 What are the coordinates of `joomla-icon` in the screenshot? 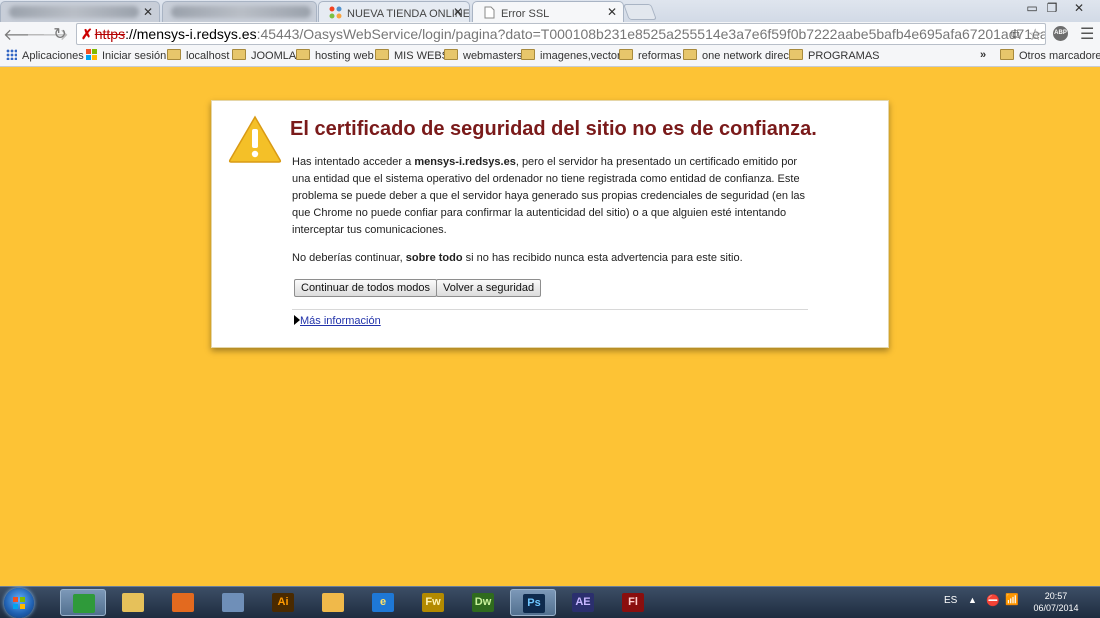 It's located at (335, 12).